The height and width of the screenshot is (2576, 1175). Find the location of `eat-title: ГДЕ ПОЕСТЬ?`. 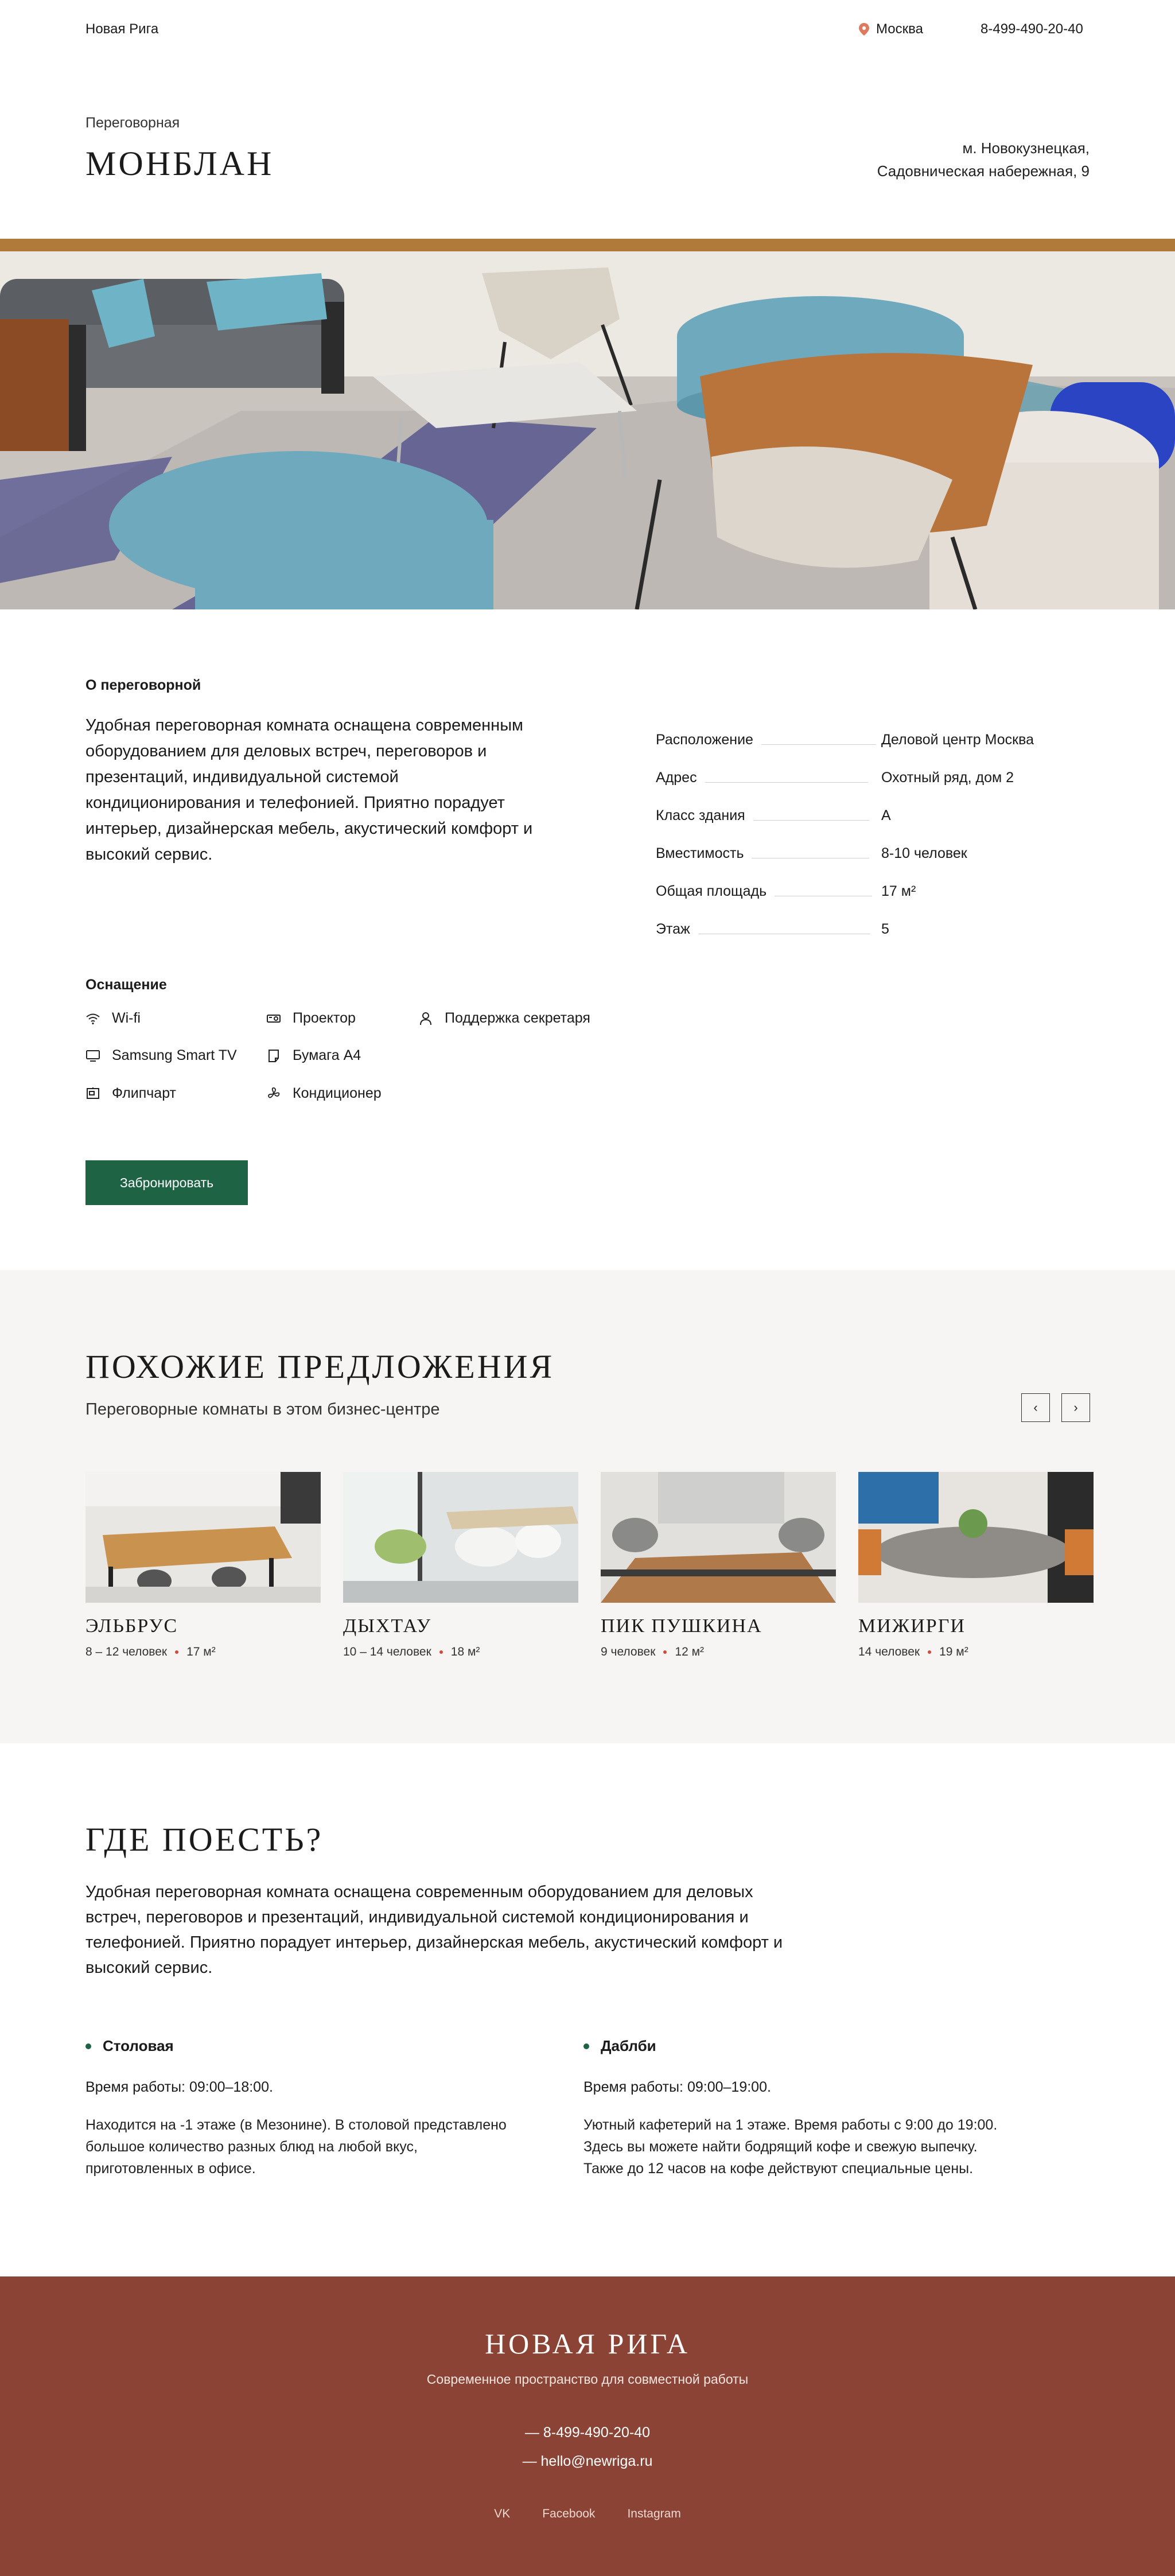

eat-title: ГДЕ ПОЕСТЬ? is located at coordinates (204, 1839).